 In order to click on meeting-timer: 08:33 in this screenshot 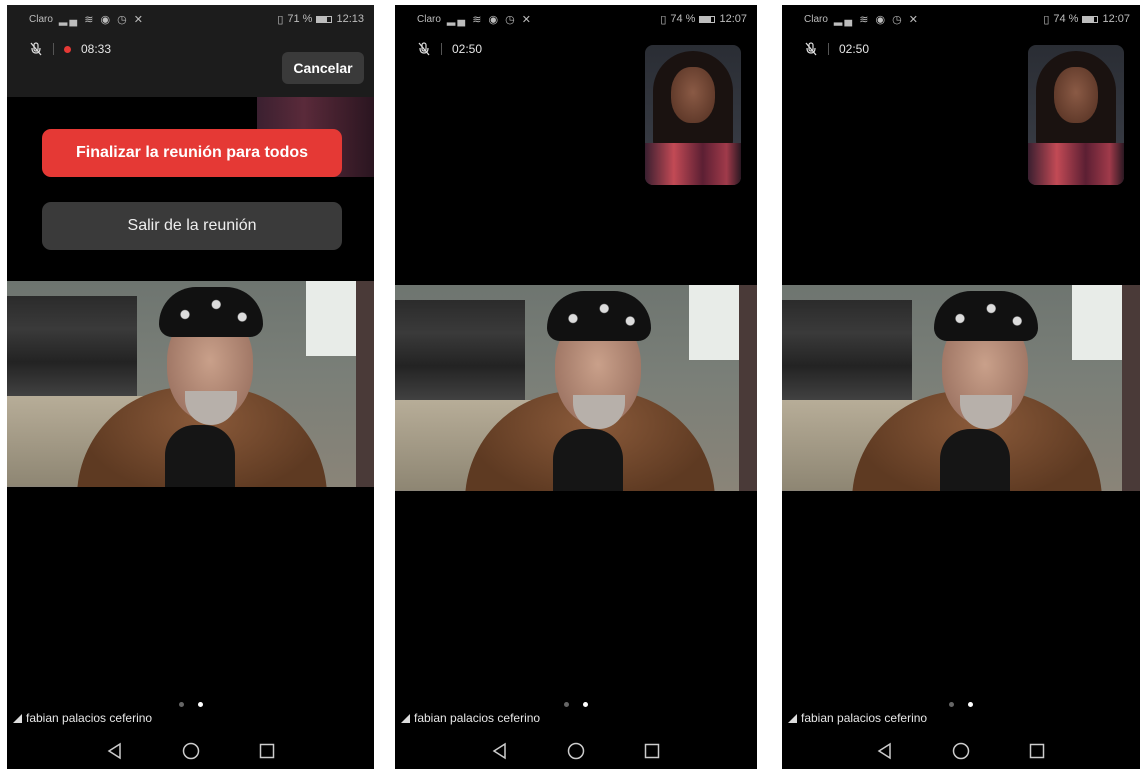, I will do `click(96, 49)`.